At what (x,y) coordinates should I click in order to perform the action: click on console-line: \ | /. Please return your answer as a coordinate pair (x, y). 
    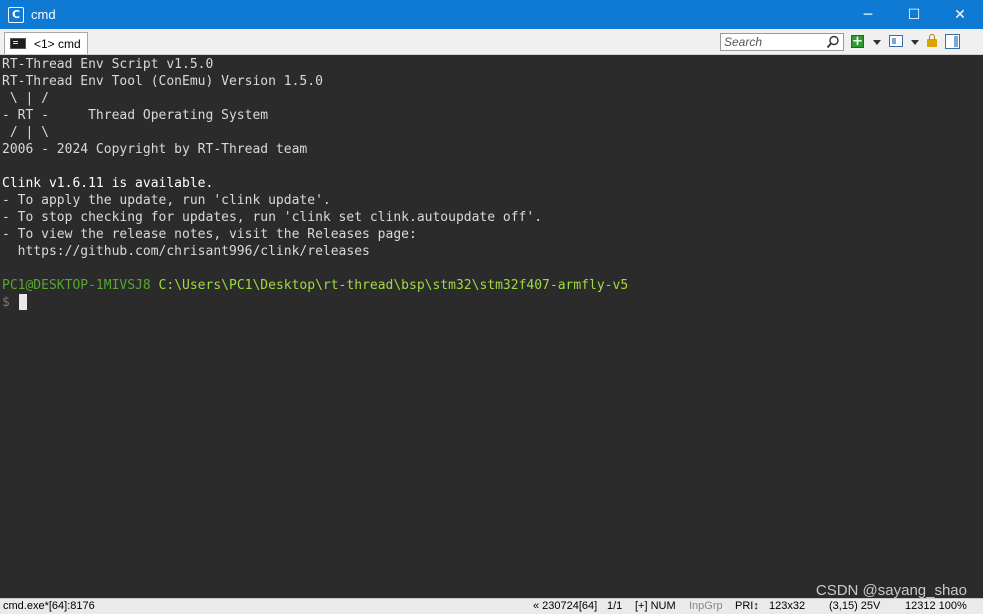
    Looking at the image, I should click on (25, 98).